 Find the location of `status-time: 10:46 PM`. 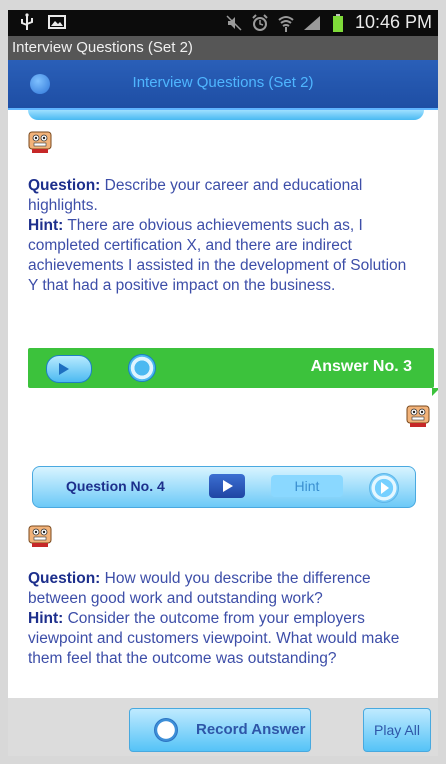

status-time: 10:46 PM is located at coordinates (393, 22).